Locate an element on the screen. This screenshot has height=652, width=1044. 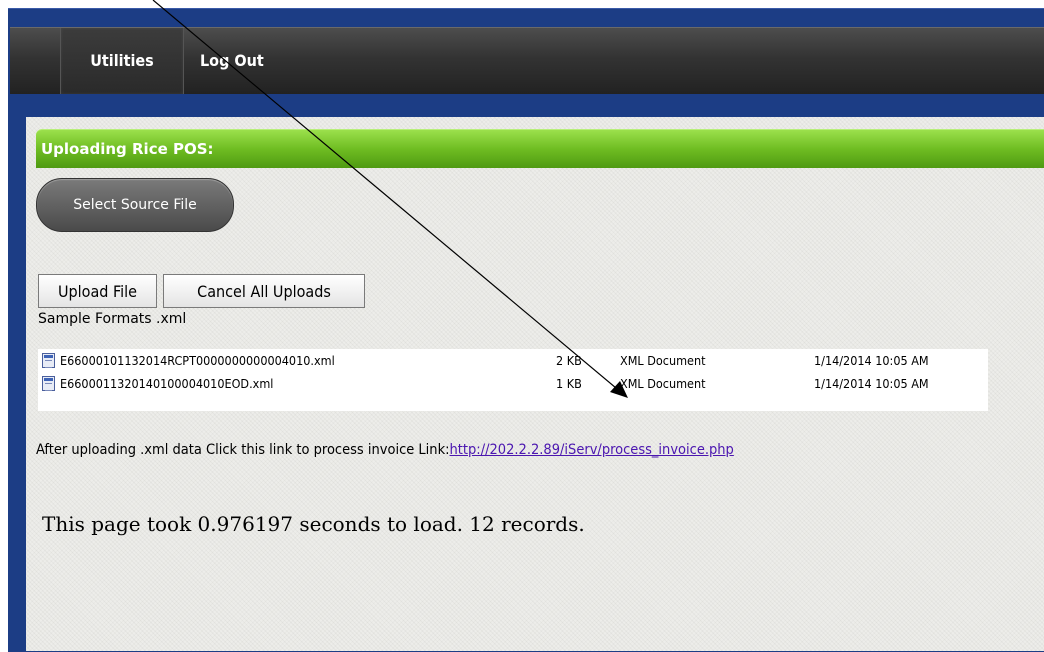
file-size: 1 KB is located at coordinates (569, 383).